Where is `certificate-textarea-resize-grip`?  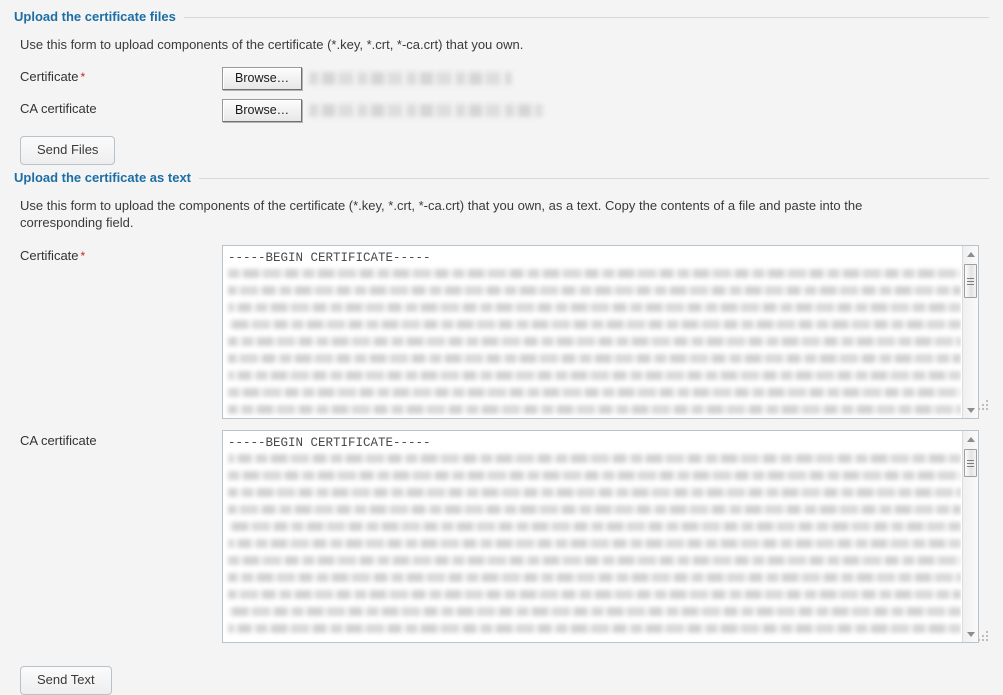
certificate-textarea-resize-grip is located at coordinates (982, 404).